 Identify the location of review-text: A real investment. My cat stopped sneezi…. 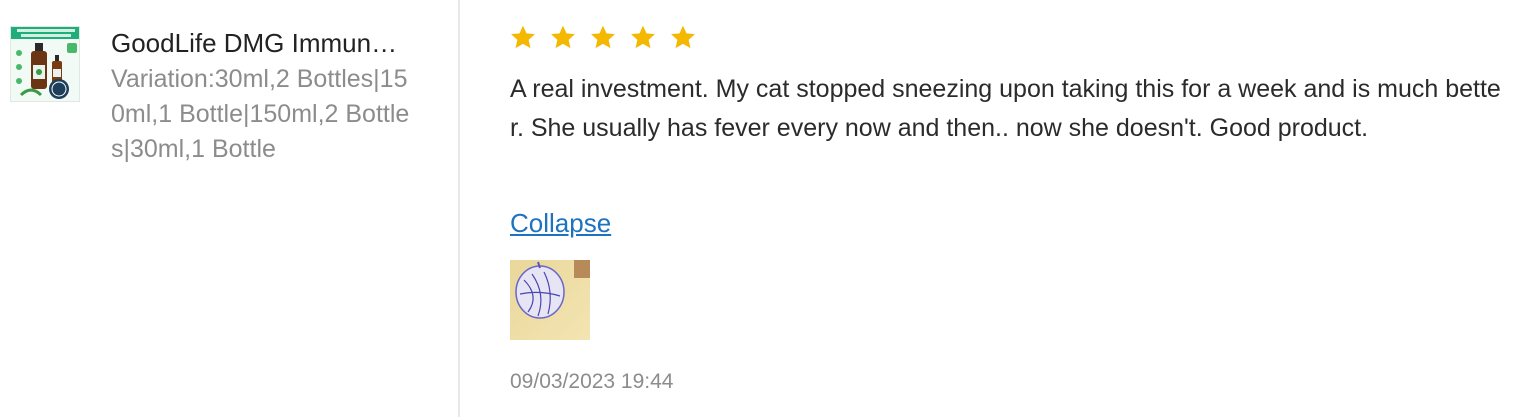
(1005, 108).